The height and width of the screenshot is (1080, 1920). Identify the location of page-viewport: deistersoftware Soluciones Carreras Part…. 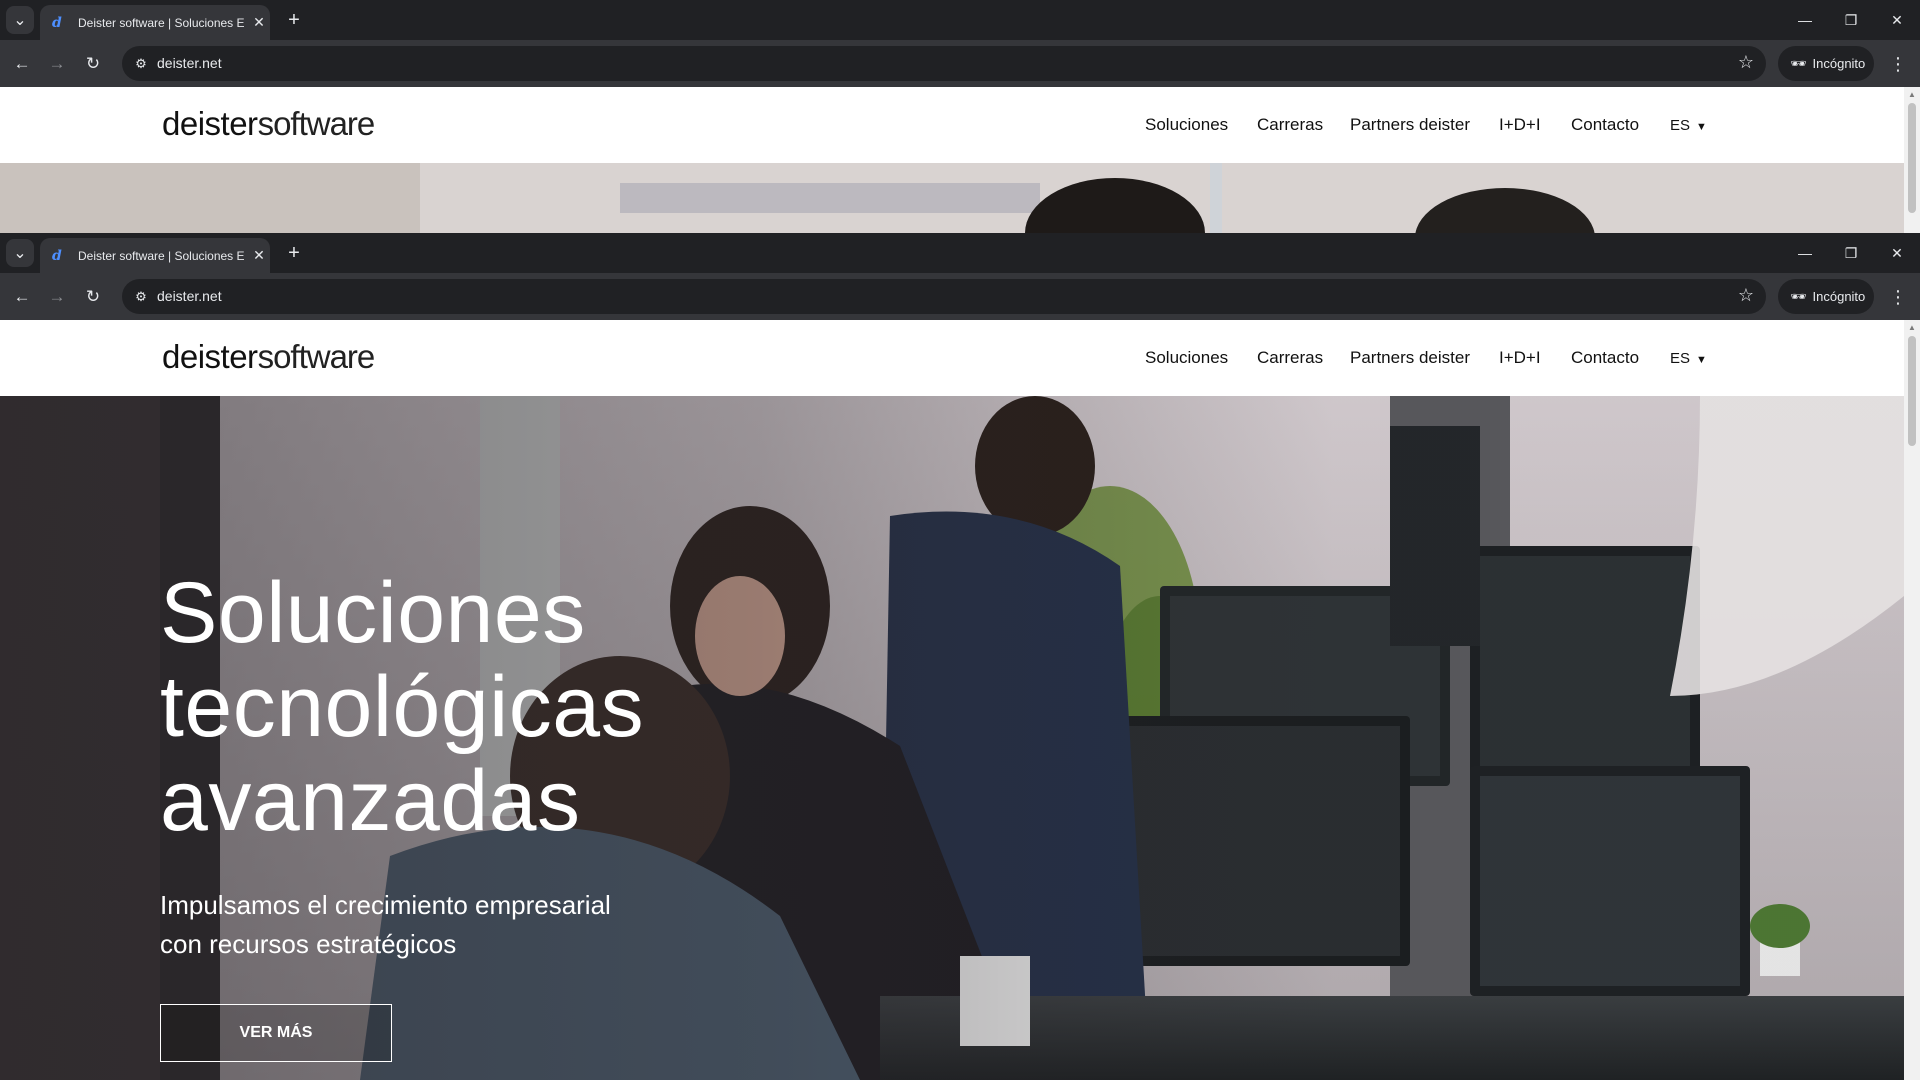
(960, 160).